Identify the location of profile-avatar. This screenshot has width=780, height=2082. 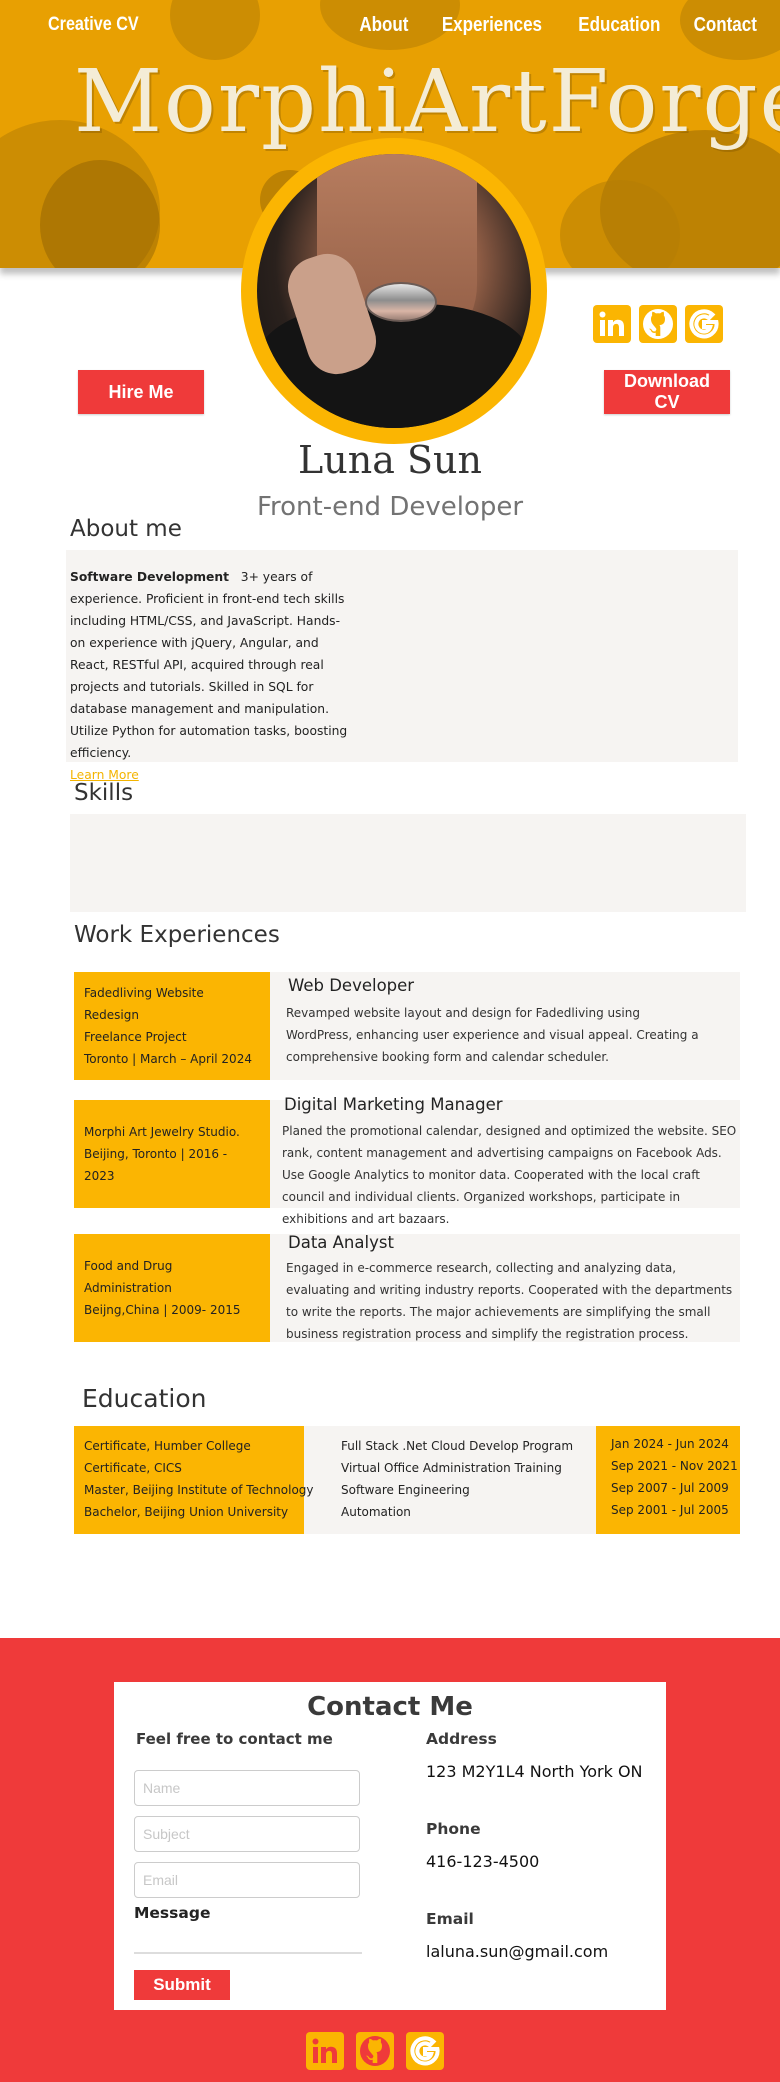
(394, 291).